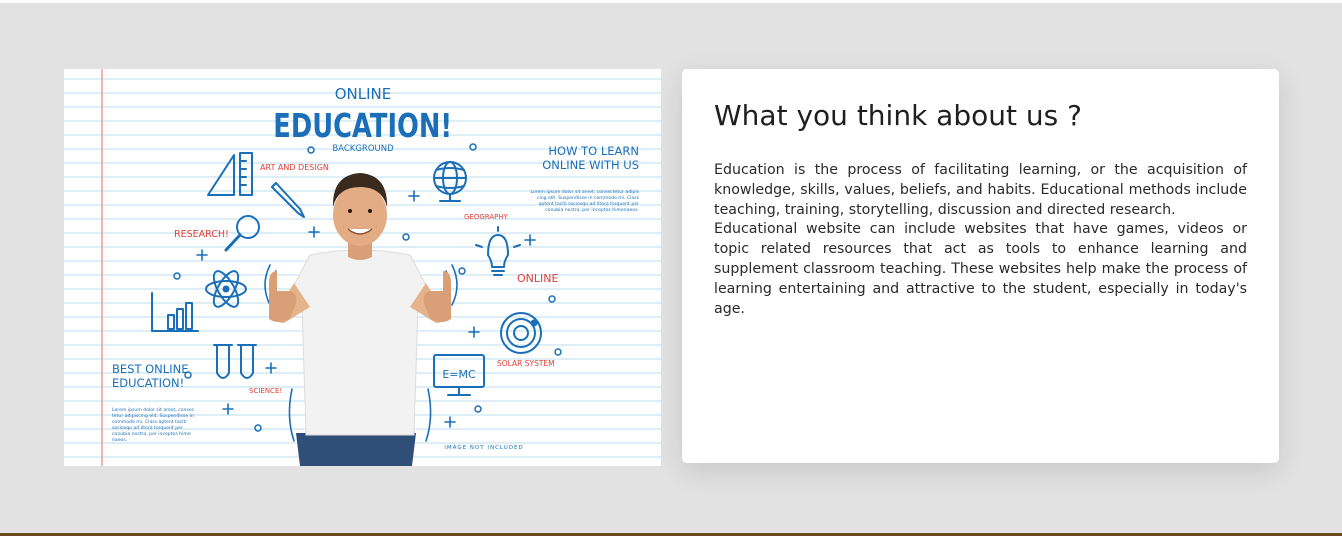 The height and width of the screenshot is (536, 1342). Describe the element at coordinates (593, 151) in the screenshot. I see `label-how-to-learn: HOW TO LEARN` at that location.